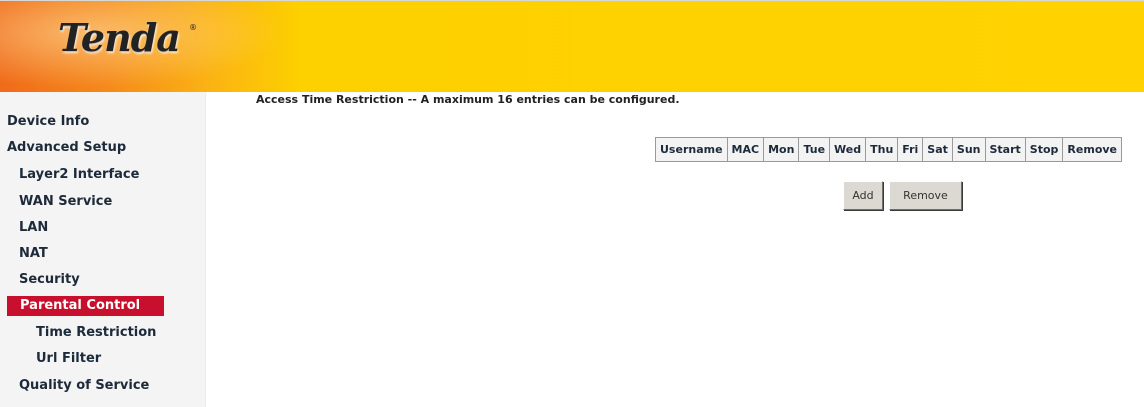 The height and width of the screenshot is (407, 1144). What do you see at coordinates (33, 228) in the screenshot?
I see `sidebar-item-lan: LAN` at bounding box center [33, 228].